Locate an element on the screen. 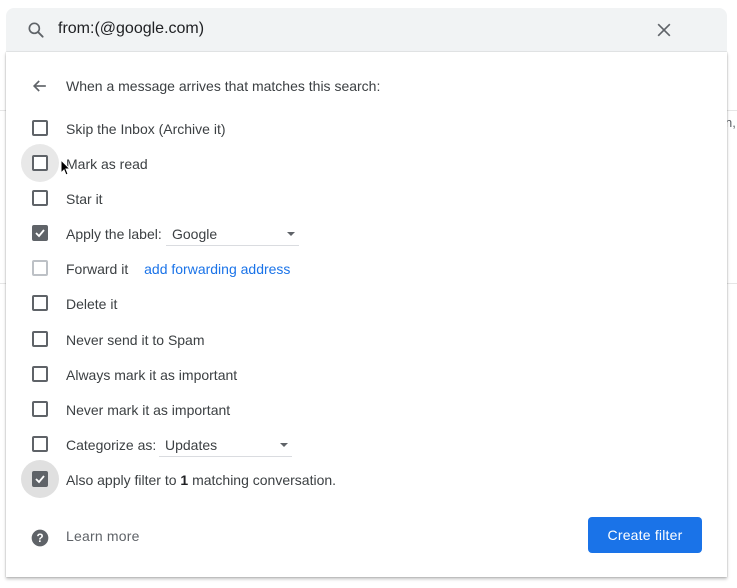 The width and height of the screenshot is (737, 588). forward-label: Forward it is located at coordinates (97, 269).